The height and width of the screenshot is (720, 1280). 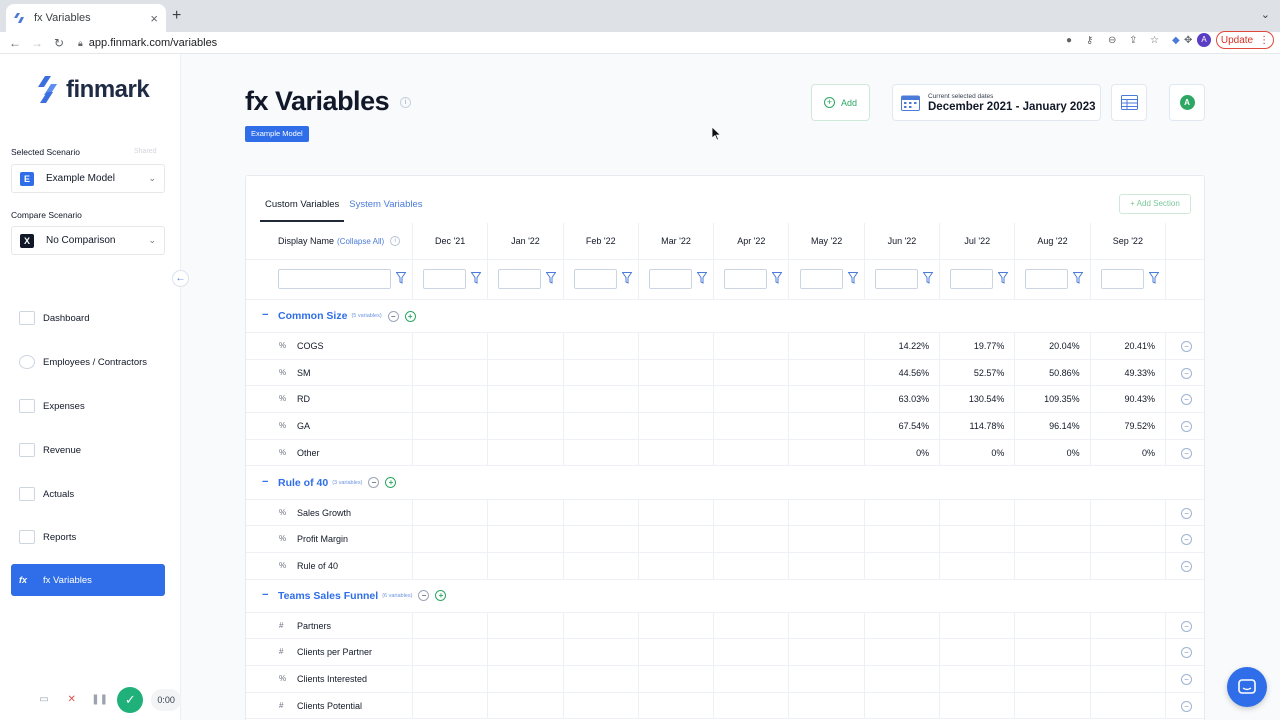 What do you see at coordinates (314, 626) in the screenshot?
I see `variable-name: Partners` at bounding box center [314, 626].